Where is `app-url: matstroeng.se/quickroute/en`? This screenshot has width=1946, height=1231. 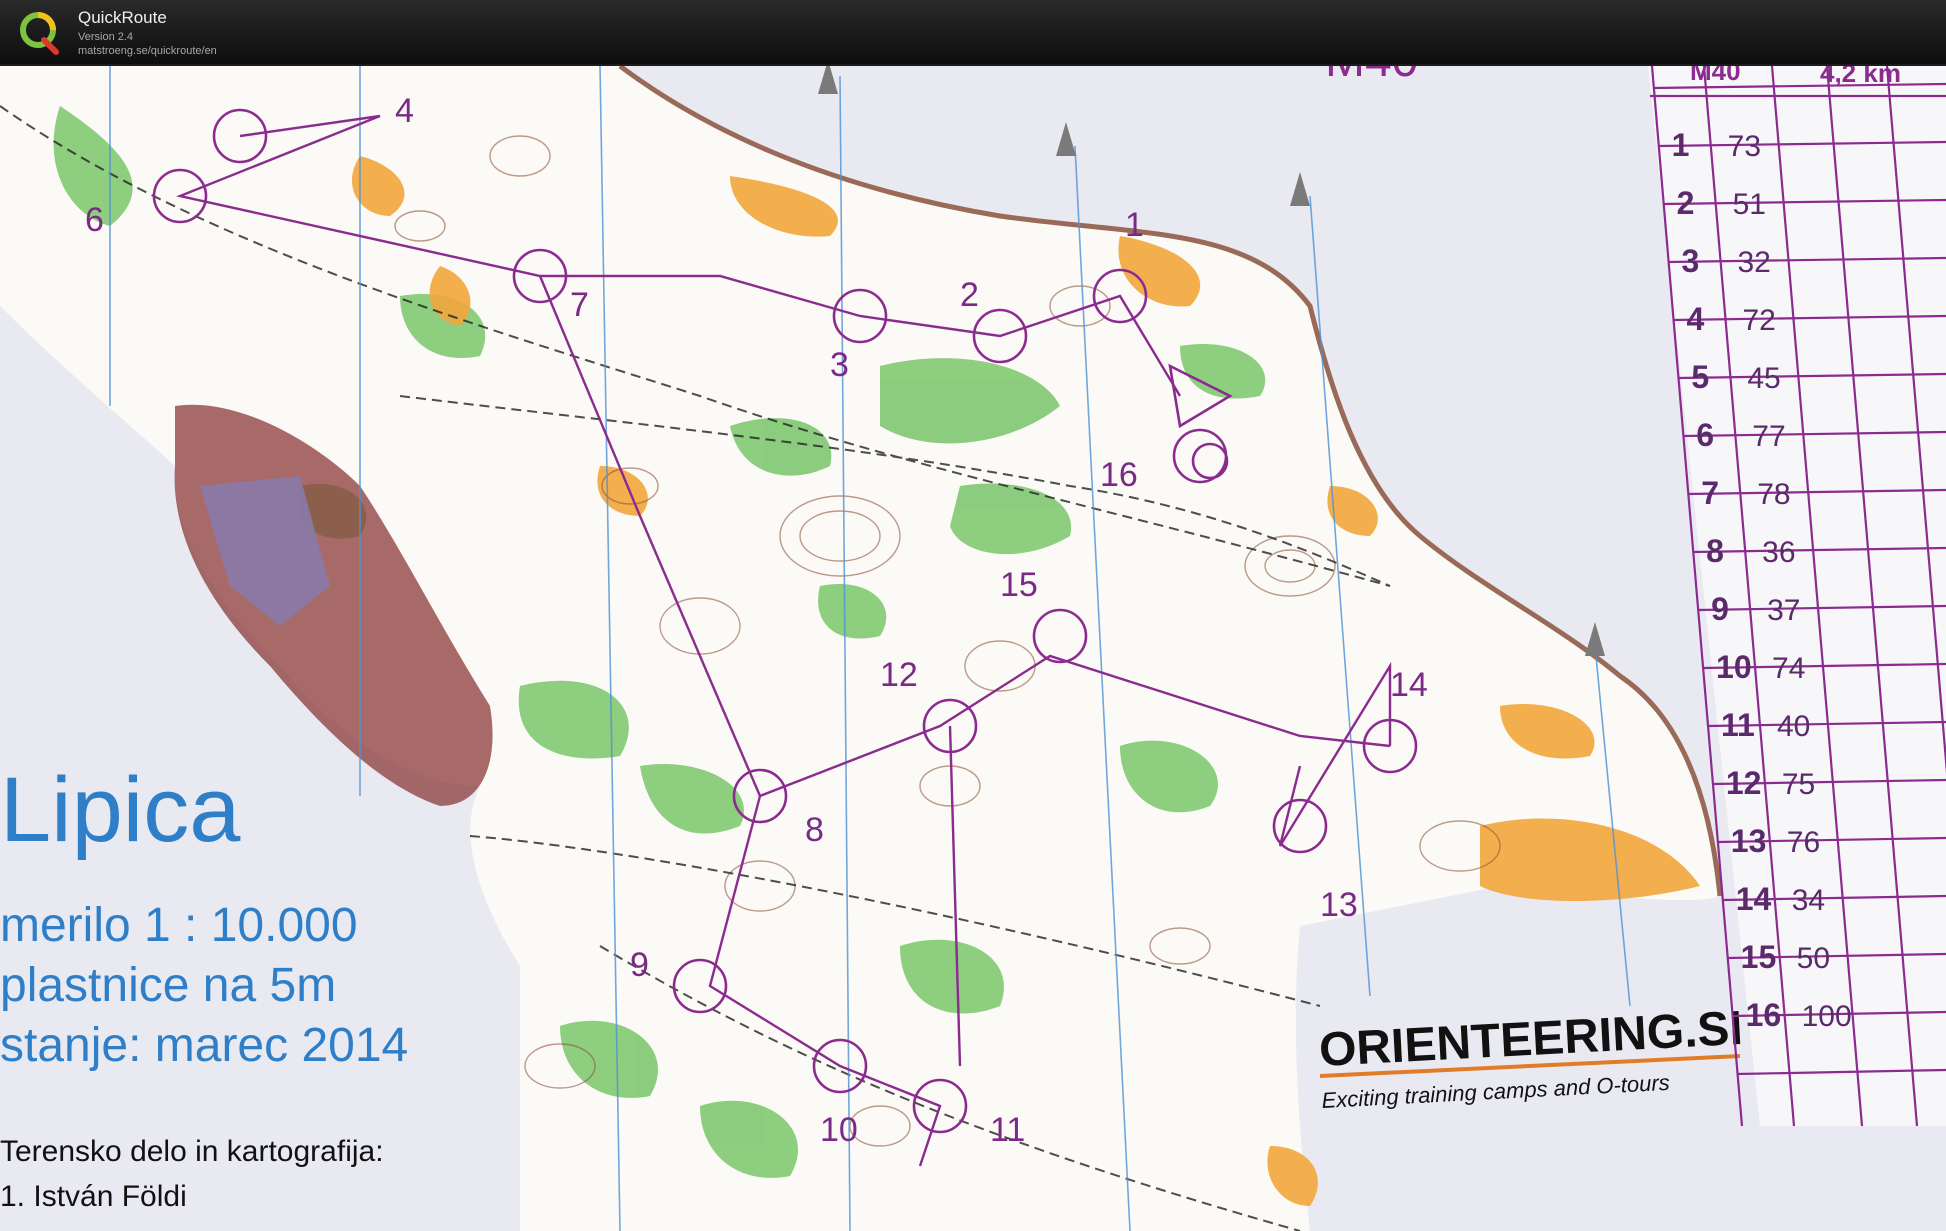 app-url: matstroeng.se/quickroute/en is located at coordinates (147, 51).